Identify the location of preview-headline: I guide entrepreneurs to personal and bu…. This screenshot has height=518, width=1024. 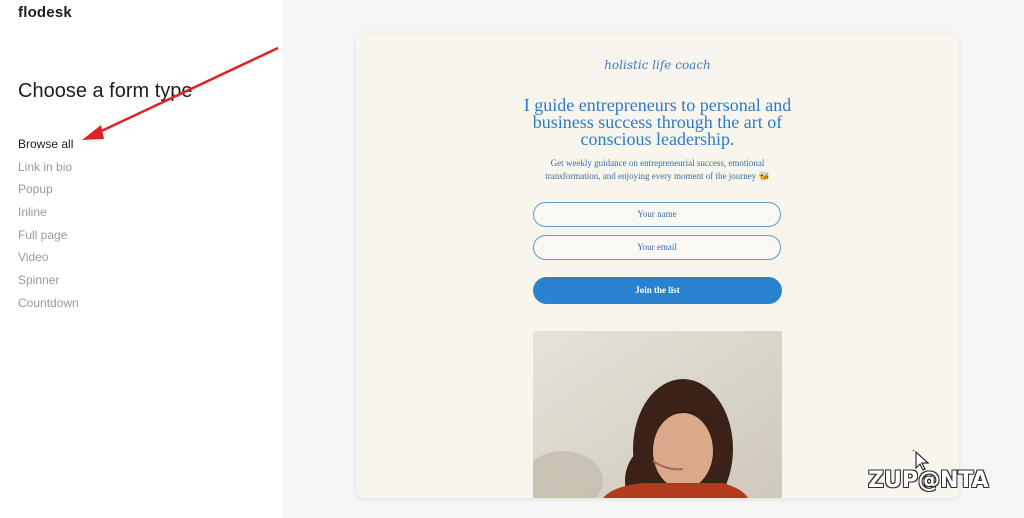
(657, 122).